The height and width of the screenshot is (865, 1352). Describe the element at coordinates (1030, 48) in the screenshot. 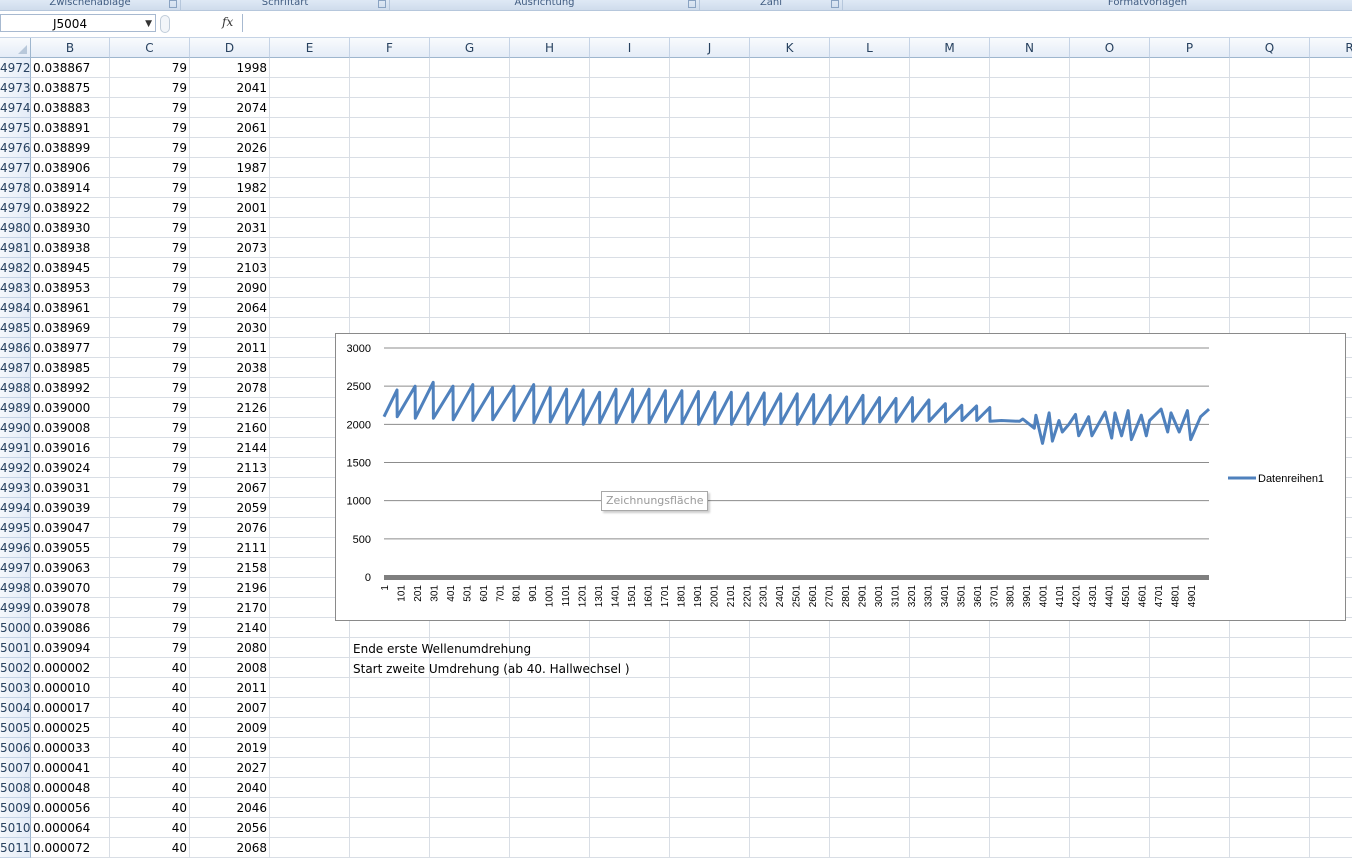

I see `column-header-n: N` at that location.